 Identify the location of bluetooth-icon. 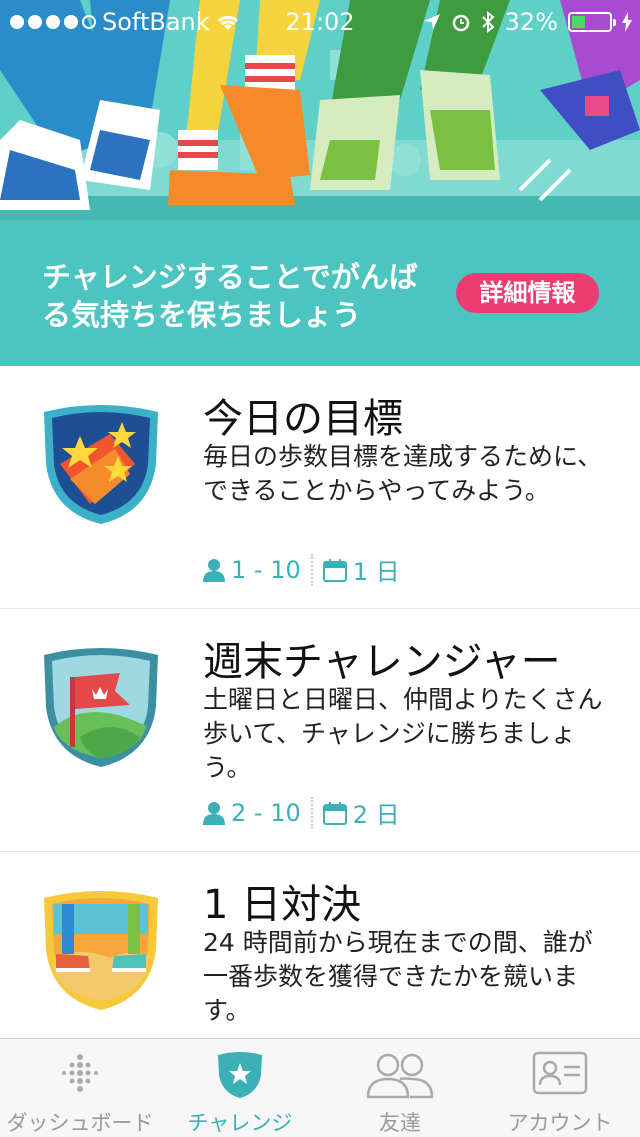
(488, 22).